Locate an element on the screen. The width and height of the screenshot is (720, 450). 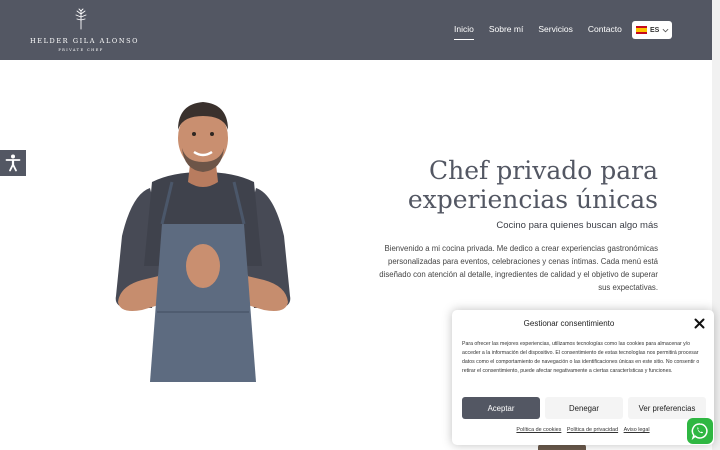
privacy-policy-link: Política de privacidad is located at coordinates (592, 430).